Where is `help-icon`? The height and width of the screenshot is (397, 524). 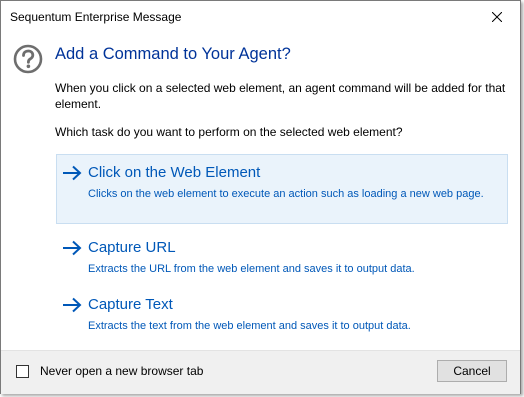
help-icon is located at coordinates (28, 59).